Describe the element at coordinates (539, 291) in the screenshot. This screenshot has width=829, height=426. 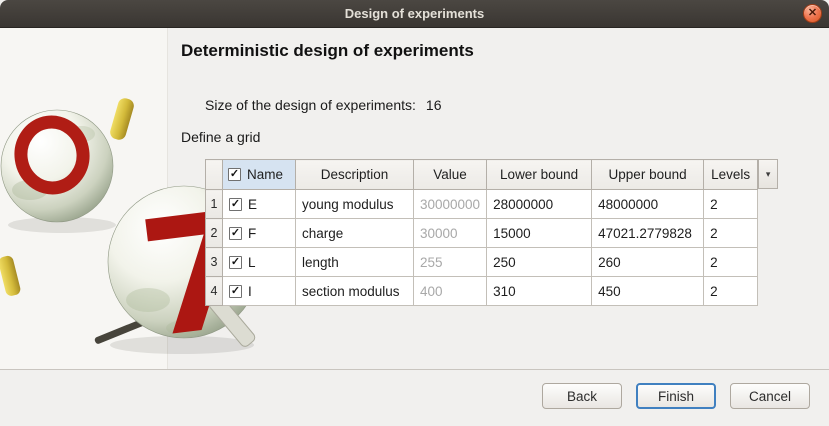
I see `cell-lower-bound: 310` at that location.